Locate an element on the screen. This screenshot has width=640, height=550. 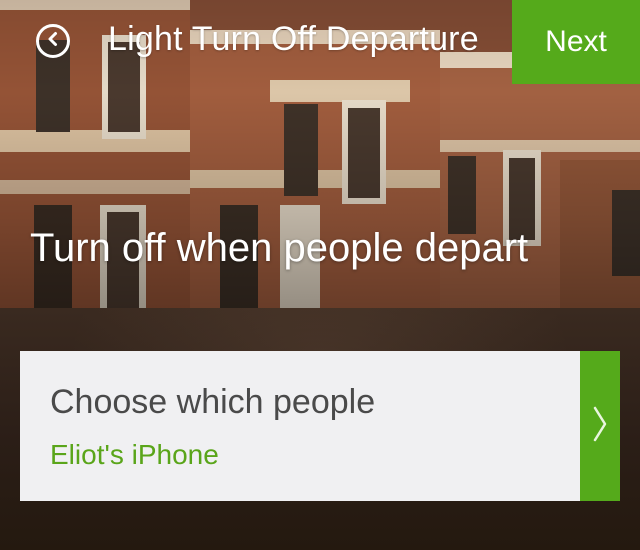
back-circle-icon is located at coordinates (53, 41).